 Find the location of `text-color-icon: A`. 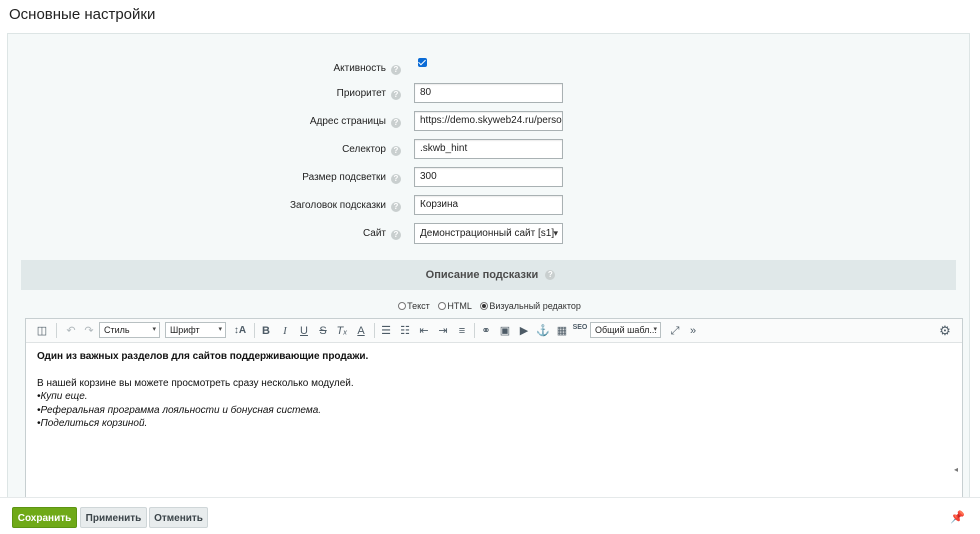

text-color-icon: A is located at coordinates (361, 331).